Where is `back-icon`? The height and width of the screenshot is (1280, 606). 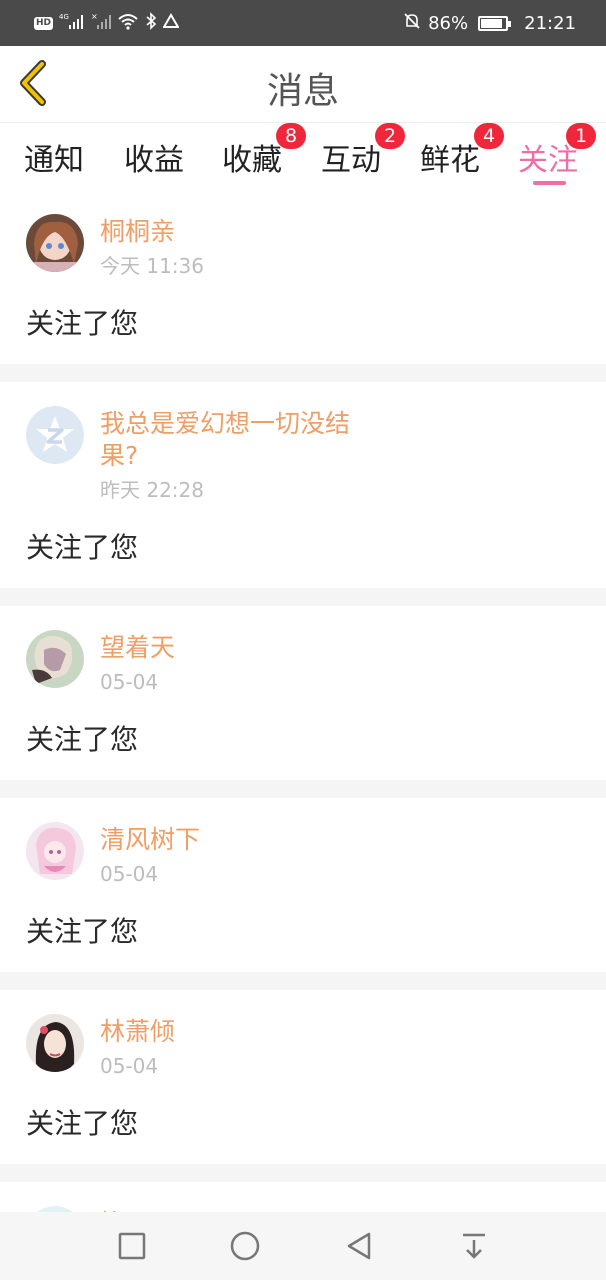 back-icon is located at coordinates (359, 1246).